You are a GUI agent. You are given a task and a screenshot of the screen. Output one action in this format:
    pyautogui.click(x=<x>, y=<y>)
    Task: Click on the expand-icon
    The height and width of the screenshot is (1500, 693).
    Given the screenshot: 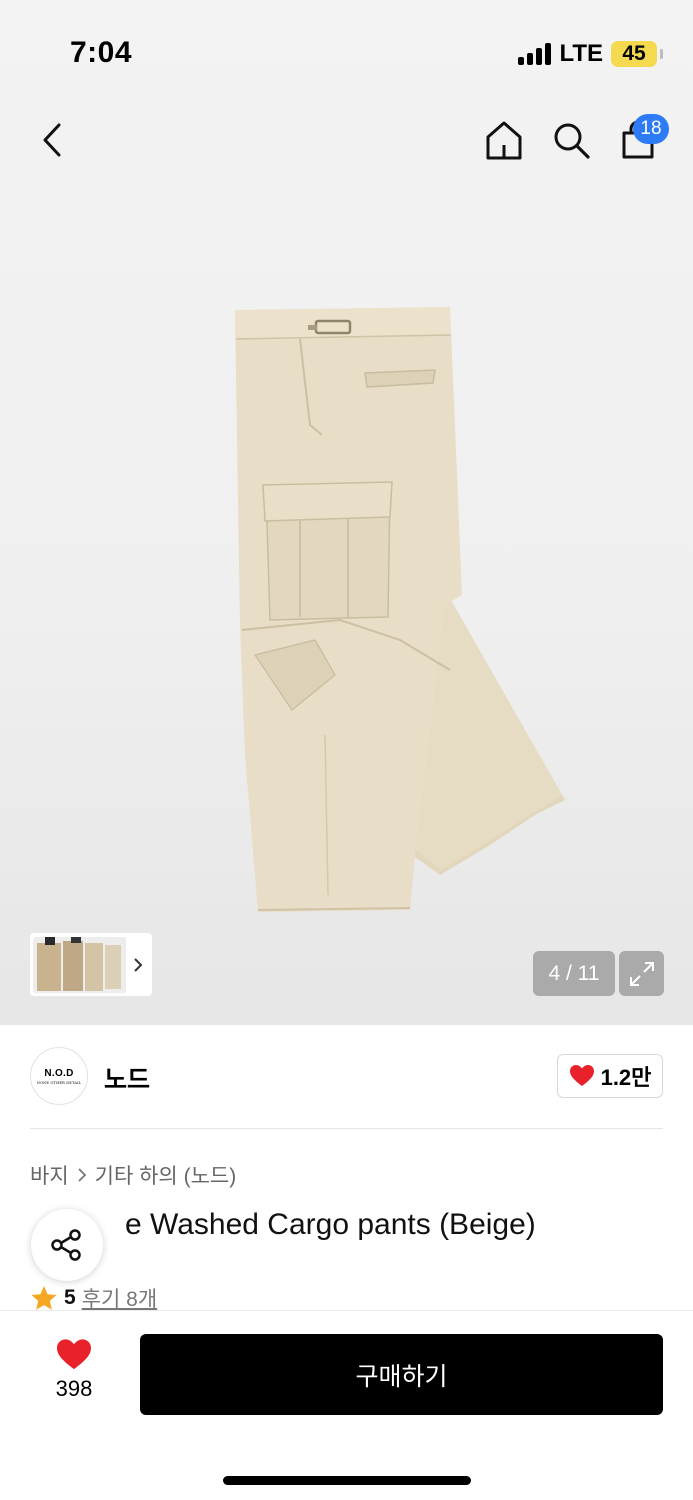 What is the action you would take?
    pyautogui.click(x=641, y=973)
    